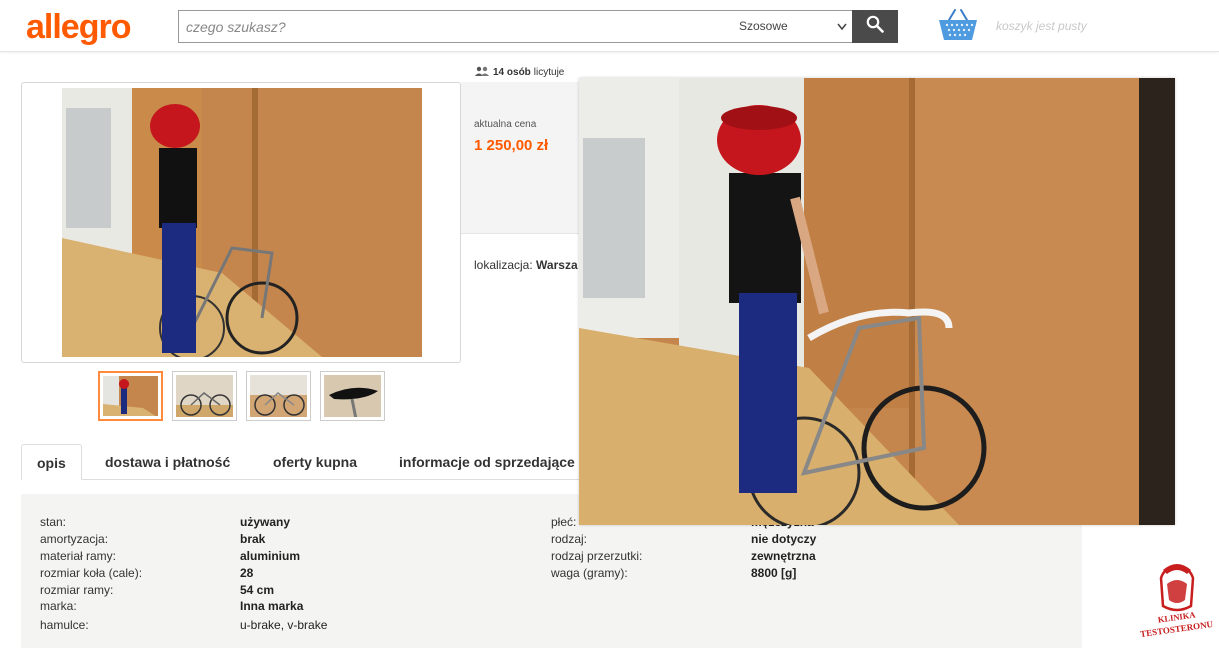 The width and height of the screenshot is (1219, 648). I want to click on param-value: używany, so click(265, 522).